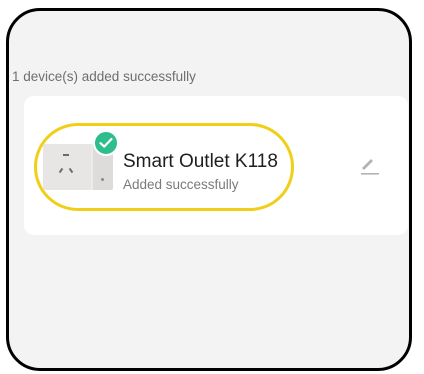 Image resolution: width=424 pixels, height=374 pixels. I want to click on device-status: Added successfully, so click(181, 184).